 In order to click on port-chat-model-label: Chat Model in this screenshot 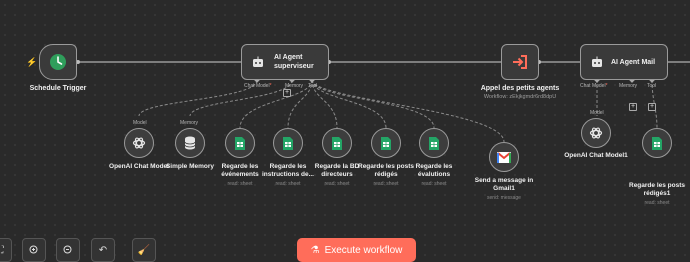, I will do `click(257, 86)`.